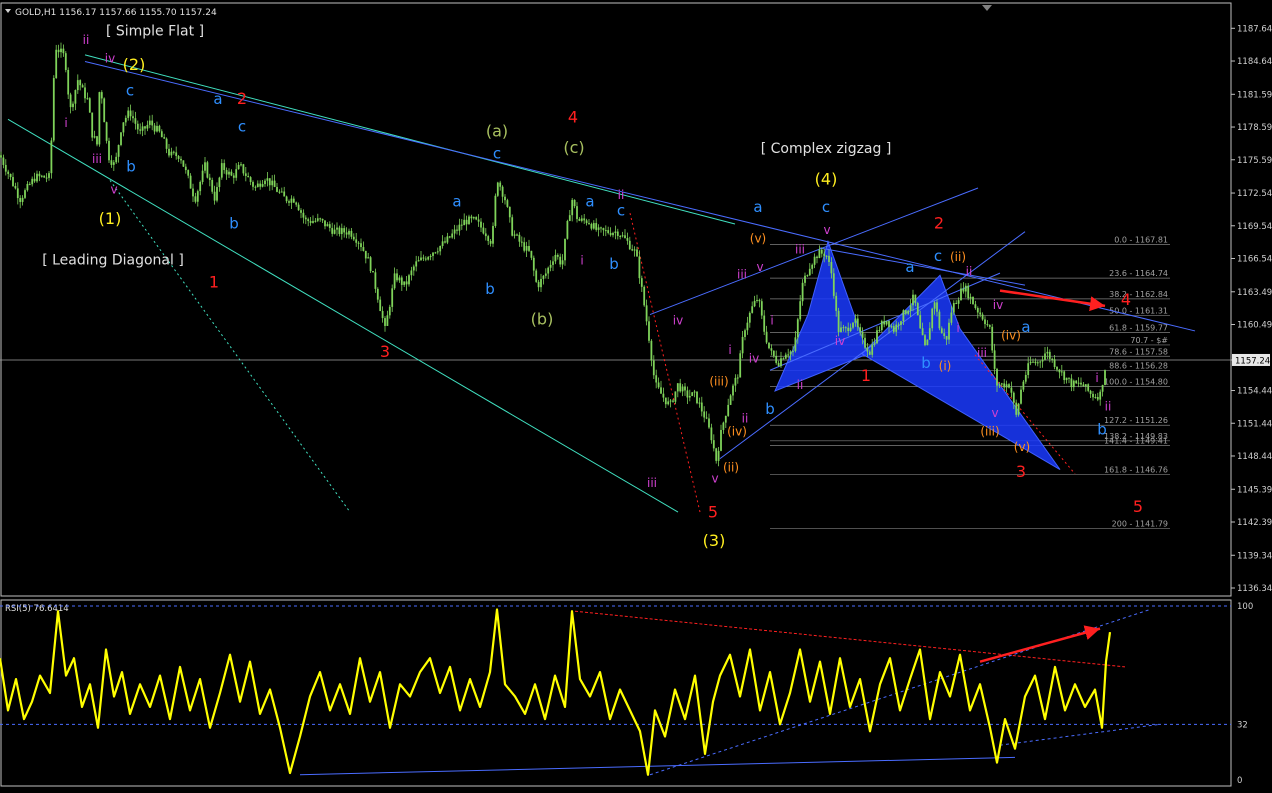 The width and height of the screenshot is (1272, 793). What do you see at coordinates (1254, 523) in the screenshot?
I see `price-tick-label: 1142.39` at bounding box center [1254, 523].